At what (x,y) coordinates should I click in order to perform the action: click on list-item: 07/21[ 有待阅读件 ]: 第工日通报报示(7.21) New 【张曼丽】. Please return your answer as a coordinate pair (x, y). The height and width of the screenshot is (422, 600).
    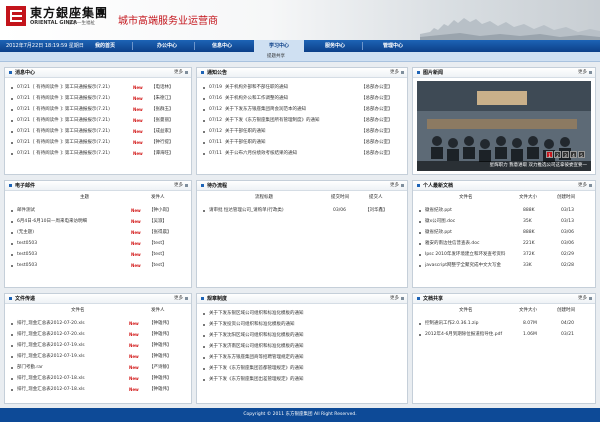
    Looking at the image, I should click on (98, 120).